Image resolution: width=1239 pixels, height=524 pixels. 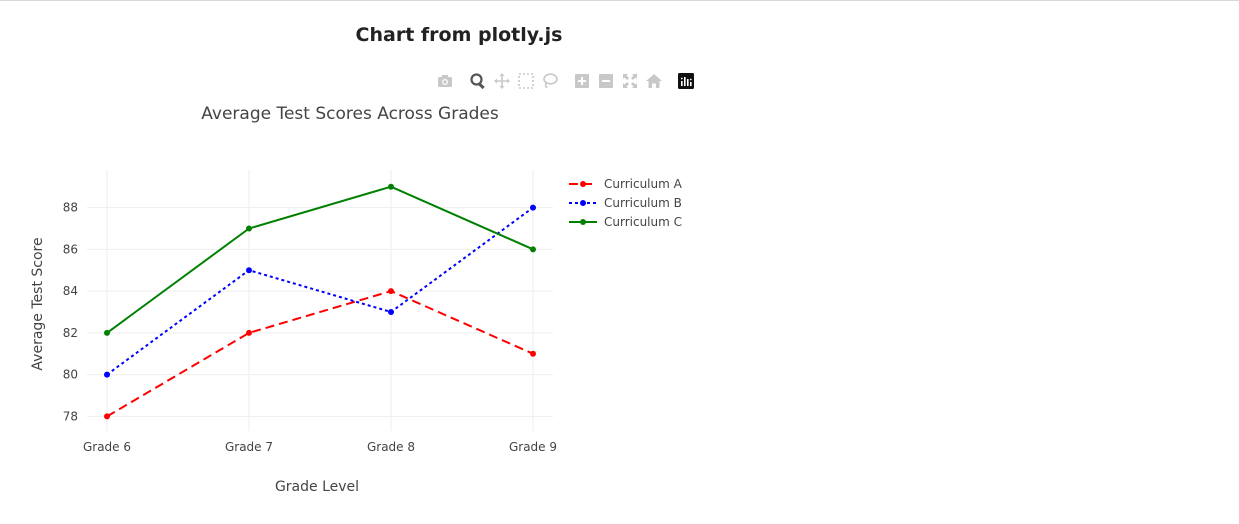 What do you see at coordinates (107, 447) in the screenshot?
I see `x-tick-label: Grade 6` at bounding box center [107, 447].